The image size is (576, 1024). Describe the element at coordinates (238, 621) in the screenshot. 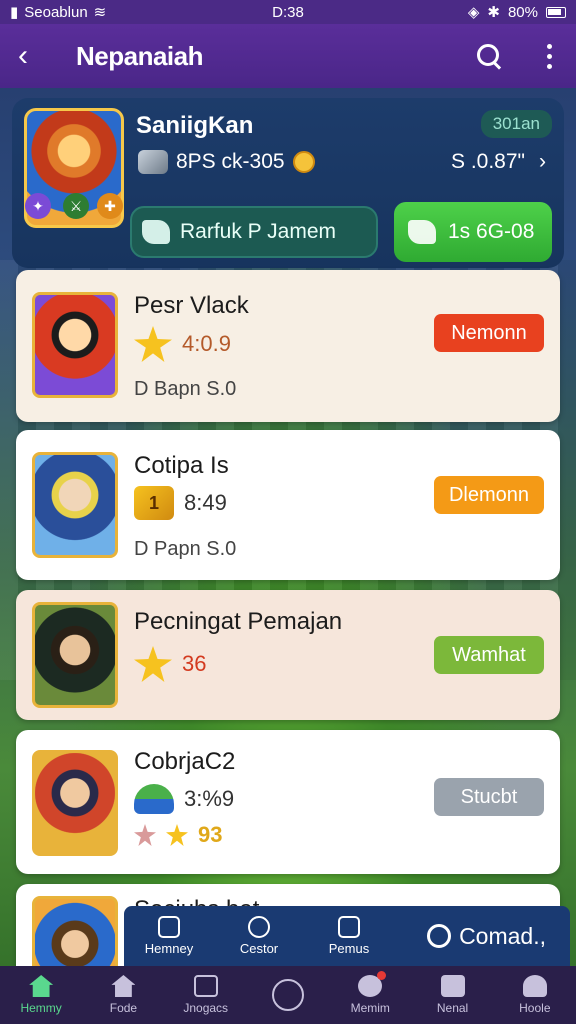

I see `item-name: Pecningat Pemajan` at that location.